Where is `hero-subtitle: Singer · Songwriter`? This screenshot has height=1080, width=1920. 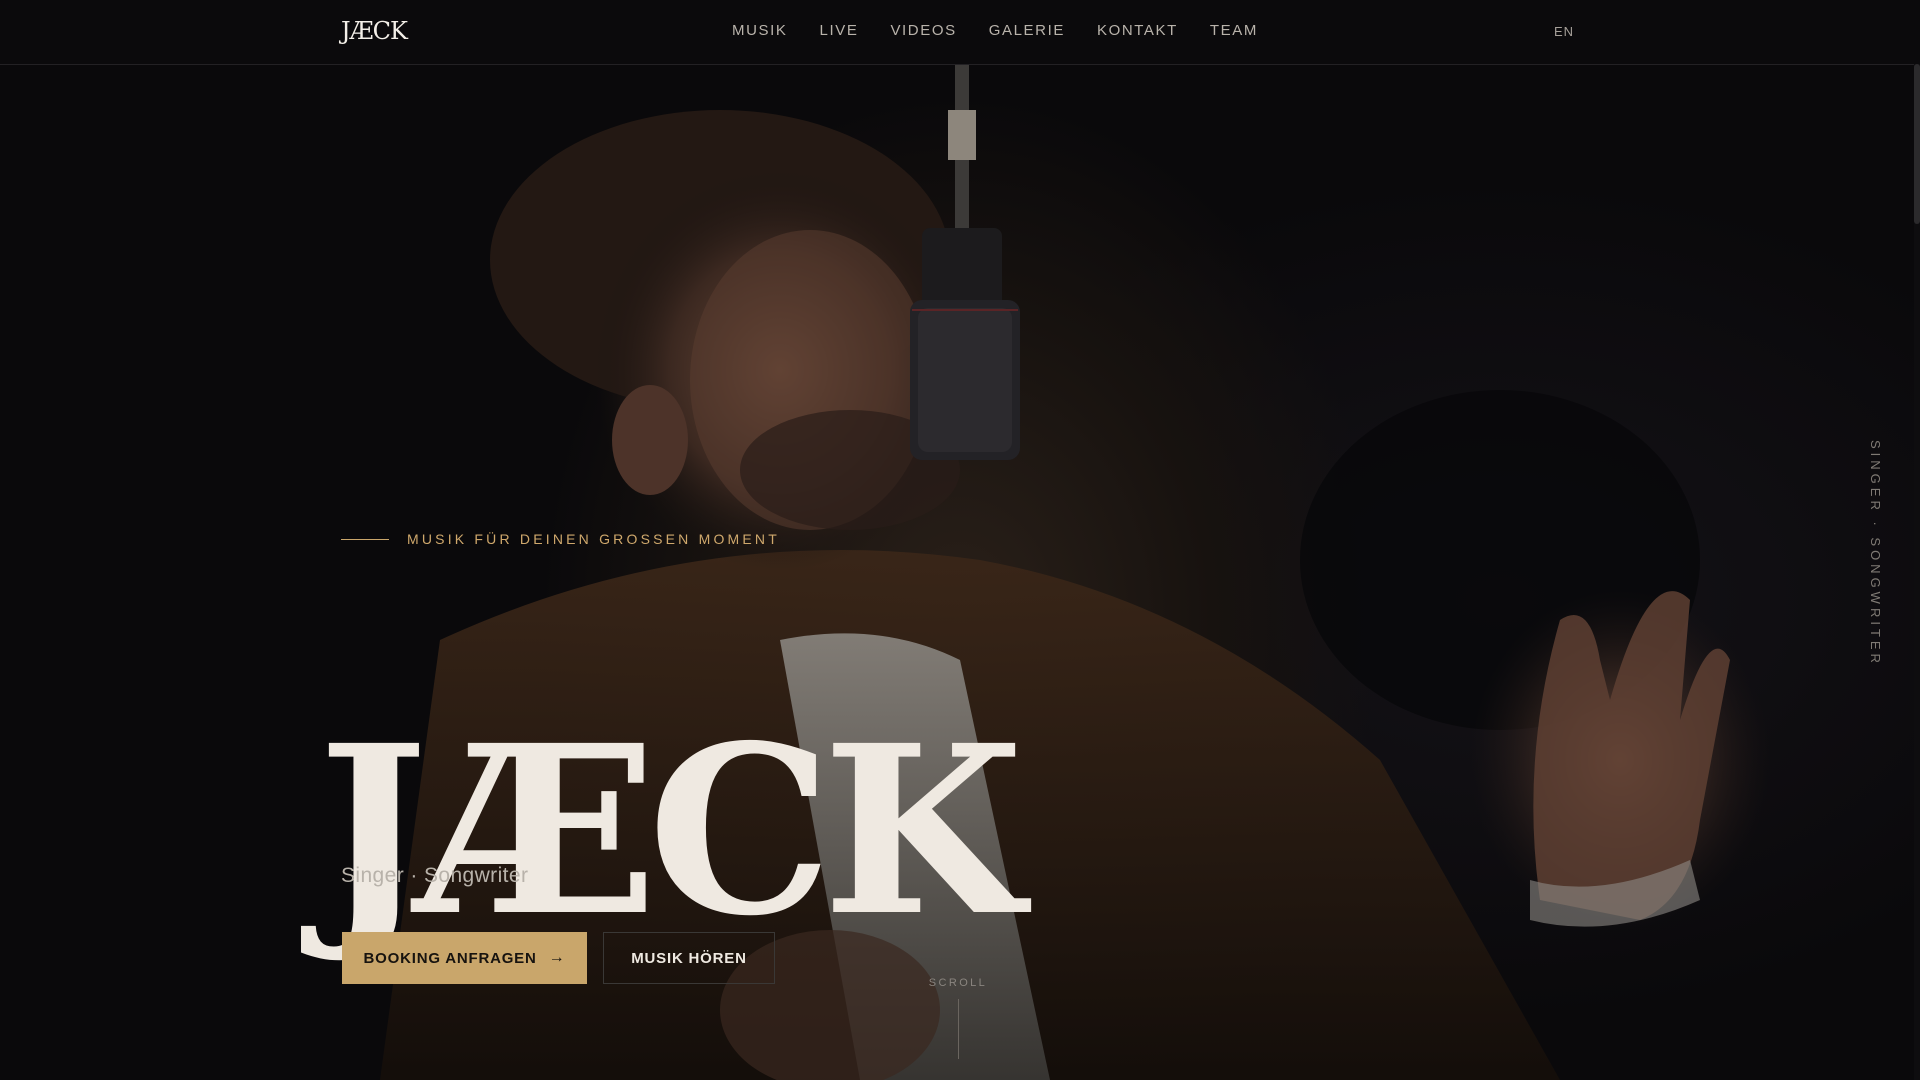
hero-subtitle: Singer · Songwriter is located at coordinates (435, 875).